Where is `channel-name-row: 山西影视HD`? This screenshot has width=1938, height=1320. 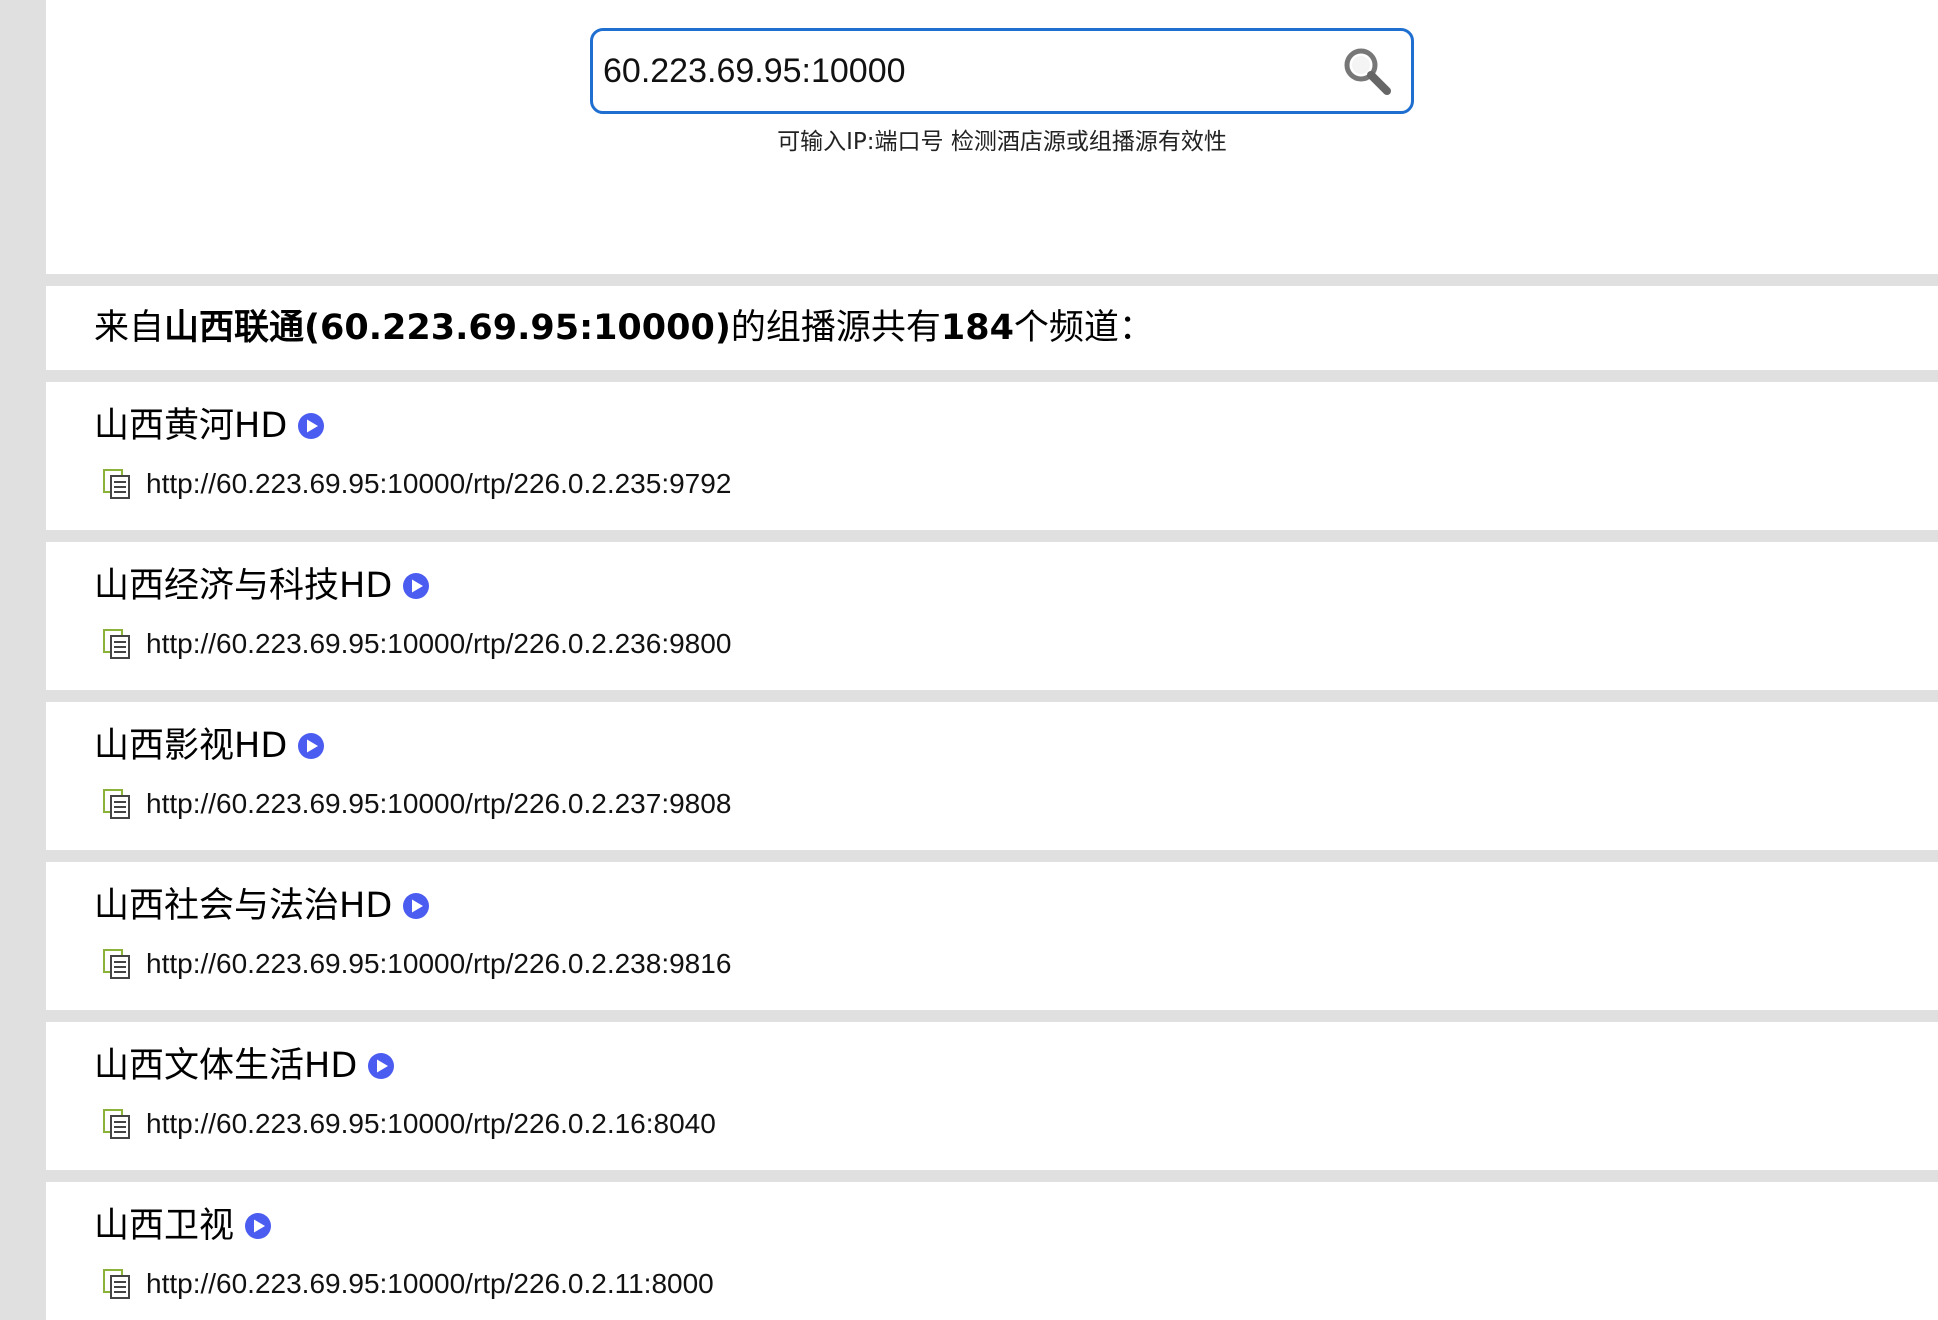
channel-name-row: 山西影视HD is located at coordinates (209, 746).